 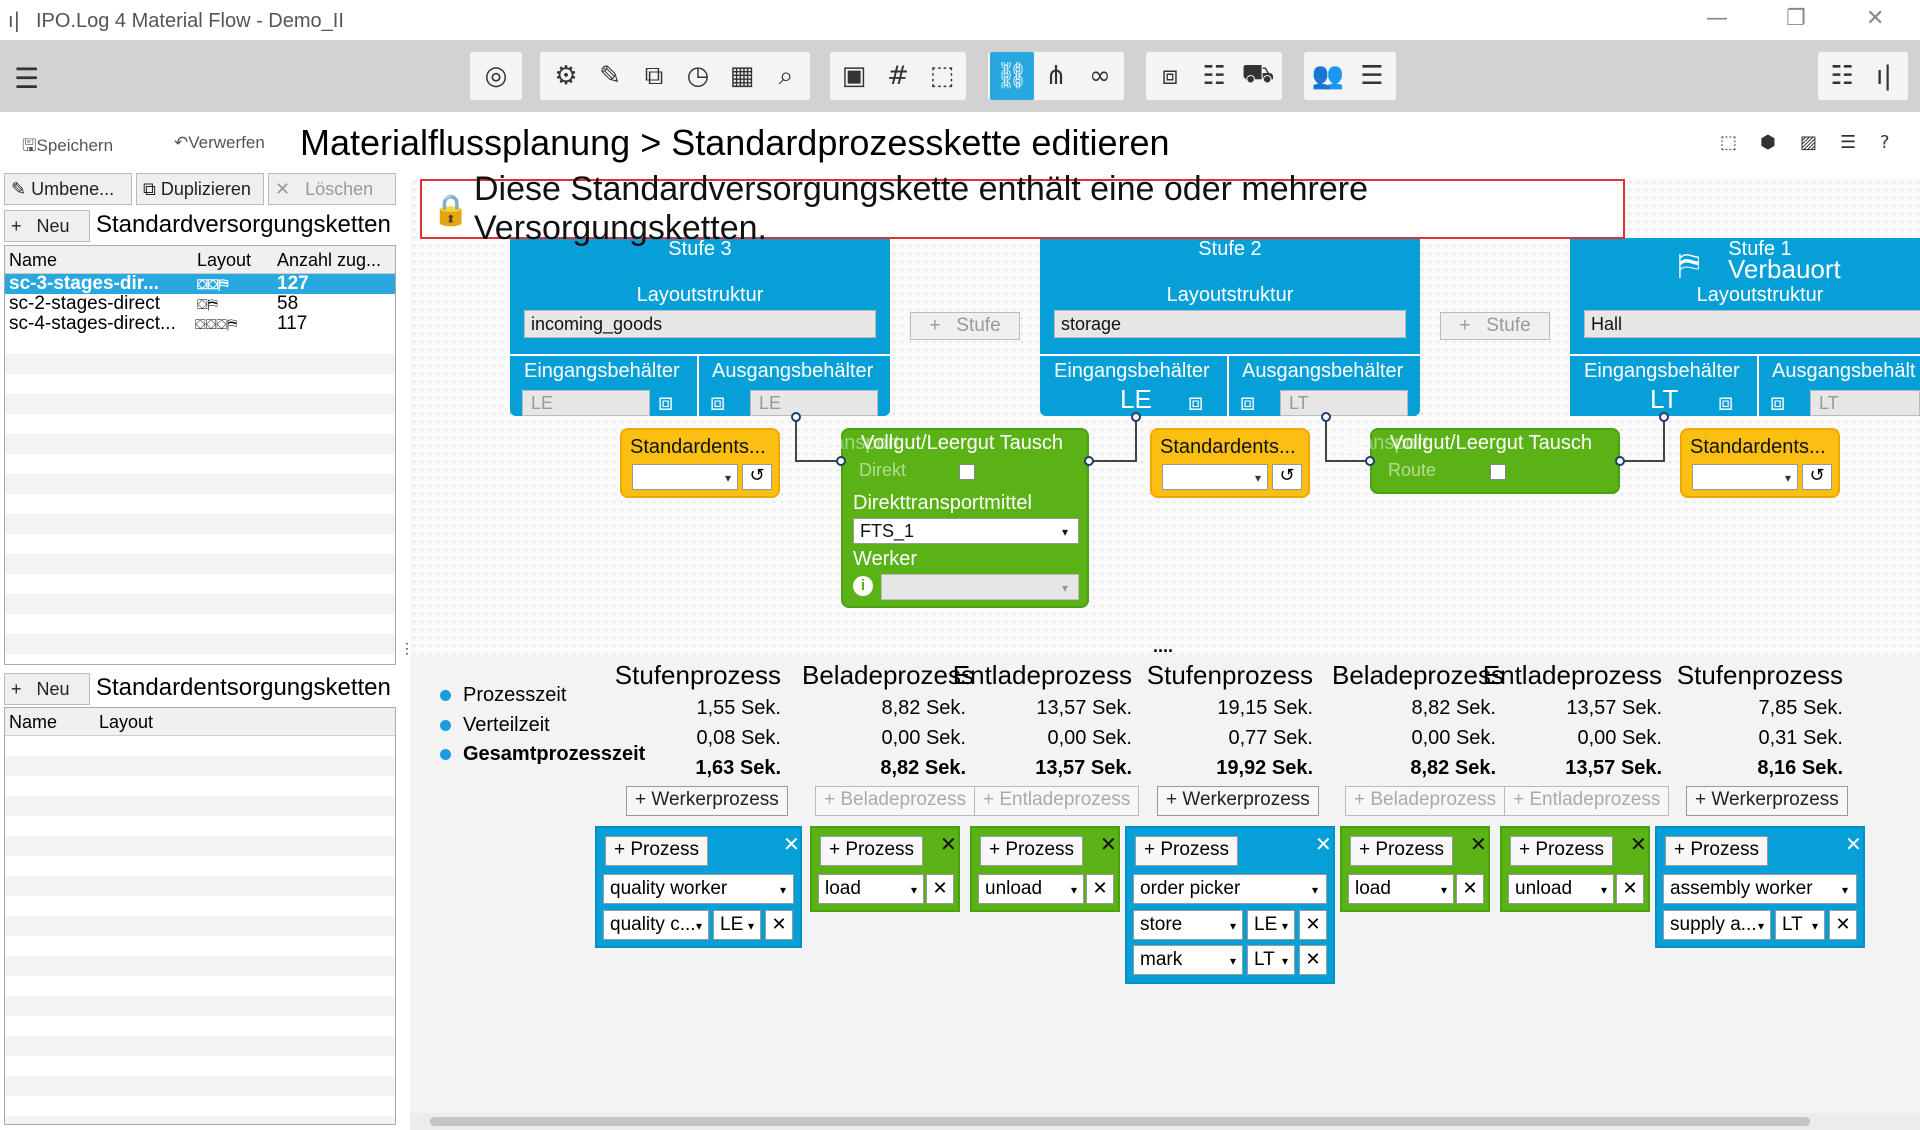 What do you see at coordinates (1258, 76) in the screenshot?
I see `forklift-icon: ⛟` at bounding box center [1258, 76].